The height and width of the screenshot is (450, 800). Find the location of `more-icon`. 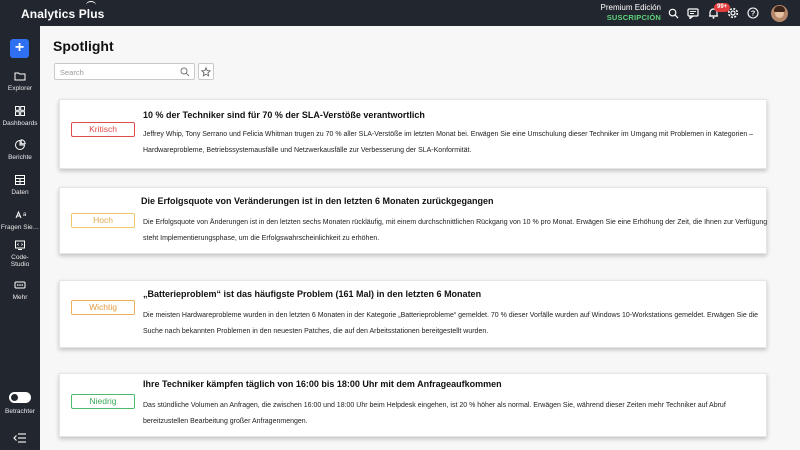

more-icon is located at coordinates (20, 285).